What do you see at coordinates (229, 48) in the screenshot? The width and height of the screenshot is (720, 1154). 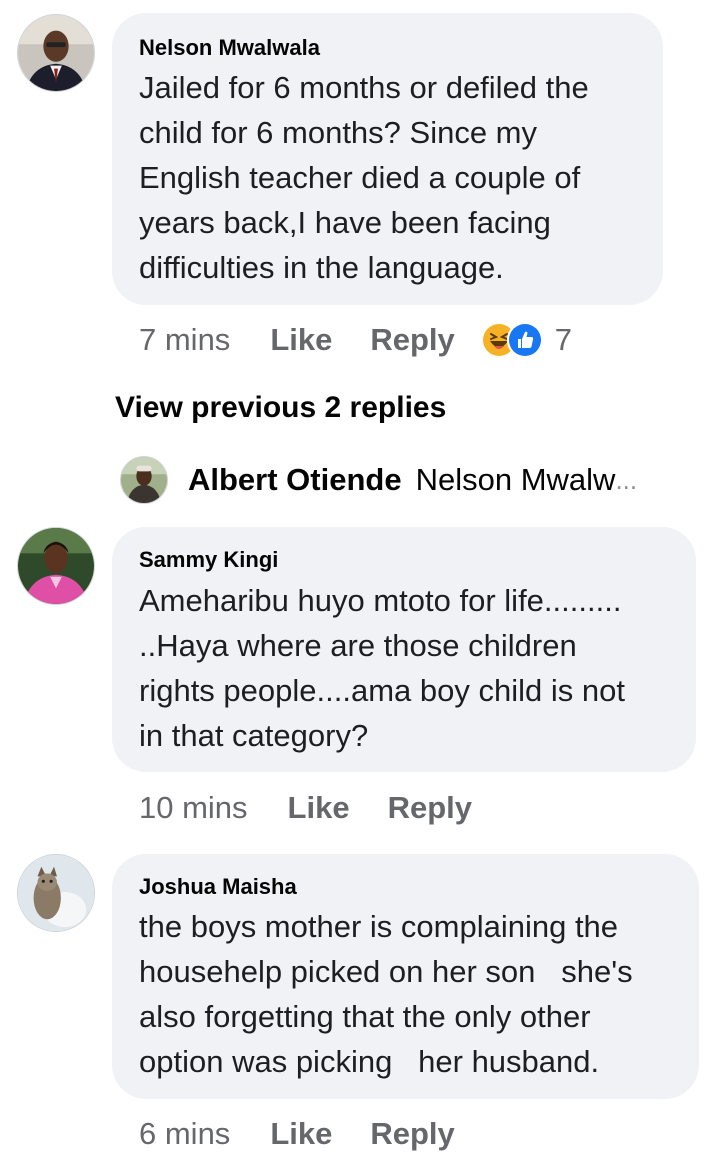 I see `comment-author: Nelson Mwalwala` at bounding box center [229, 48].